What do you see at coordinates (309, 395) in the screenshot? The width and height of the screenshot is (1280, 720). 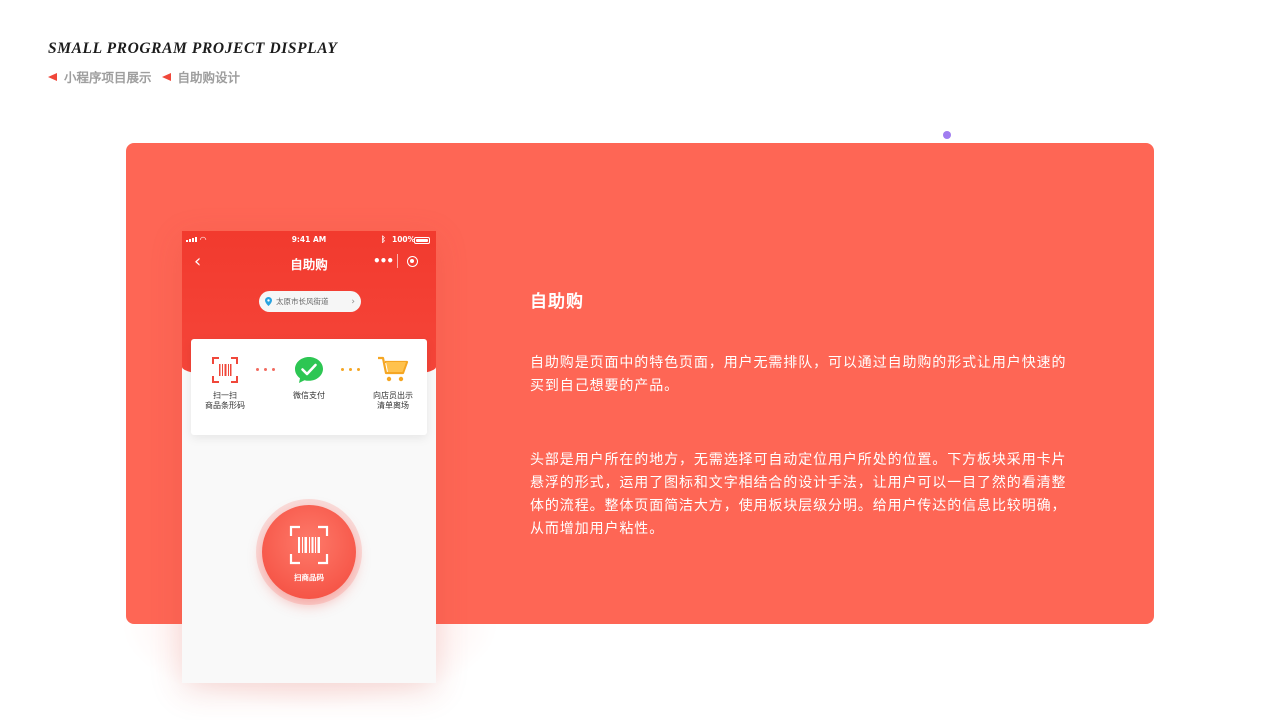 I see `step-label: 微信支付` at bounding box center [309, 395].